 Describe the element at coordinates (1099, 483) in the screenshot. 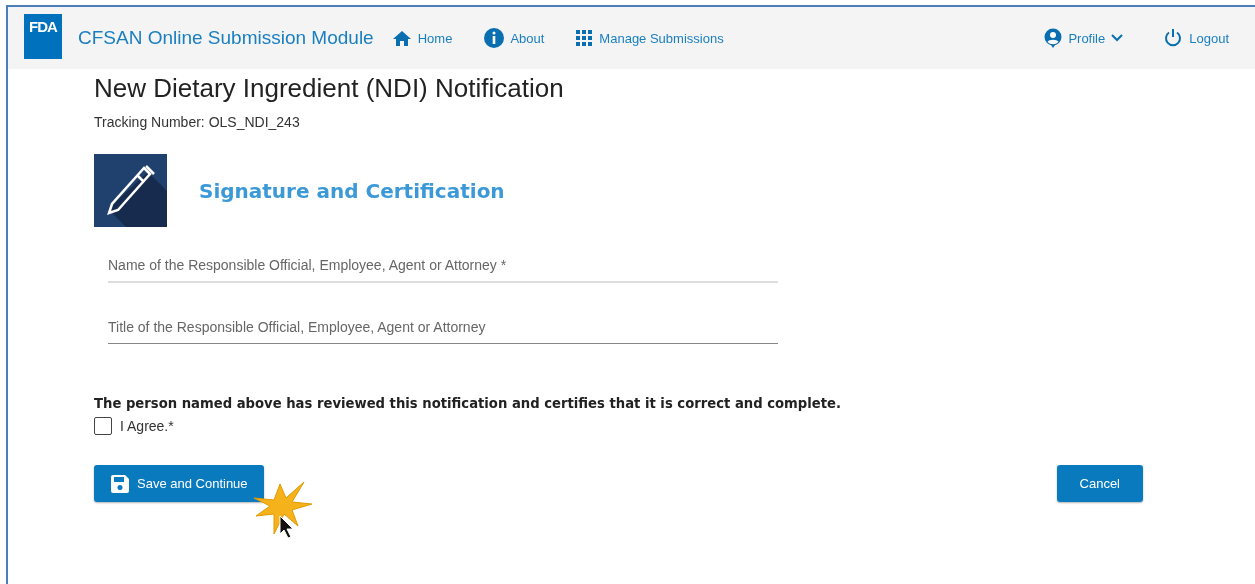

I see `cancel-button: Cancel` at that location.